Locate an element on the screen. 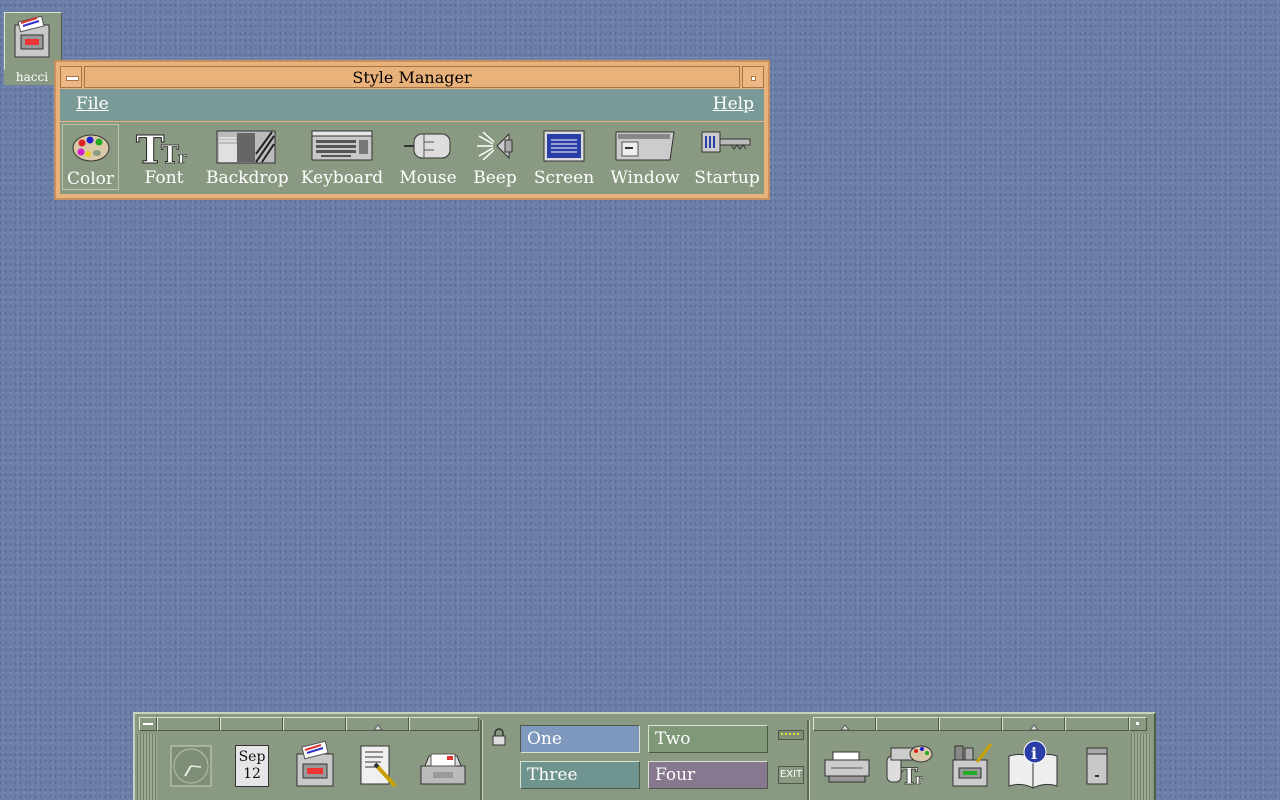 The image size is (1280, 800). style-manager-control: T r is located at coordinates (909, 766).